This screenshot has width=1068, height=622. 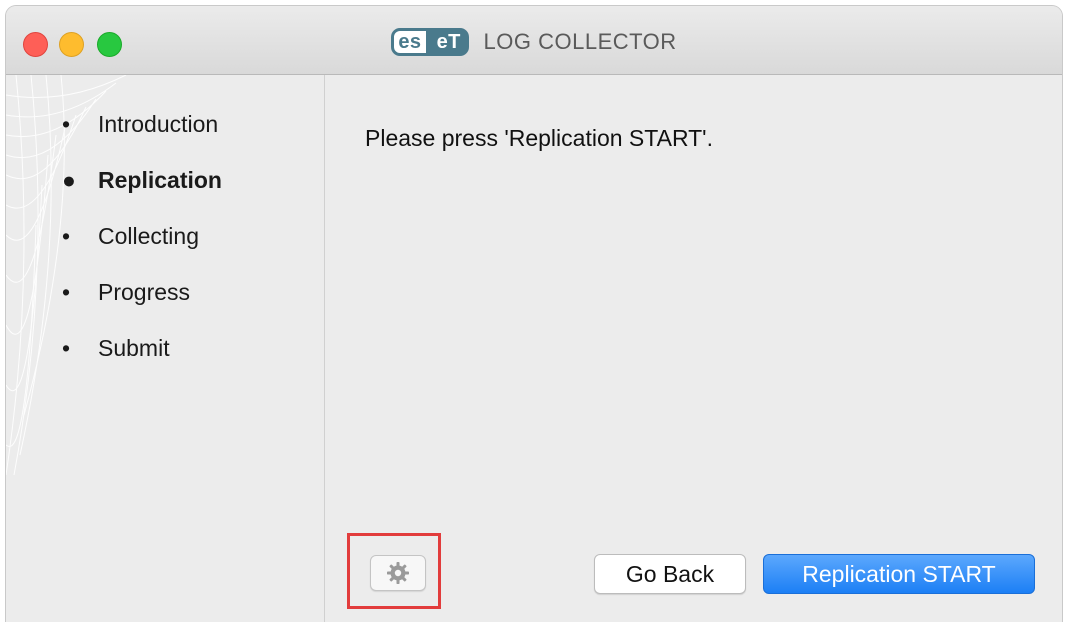 What do you see at coordinates (134, 348) in the screenshot?
I see `step-label: Submit` at bounding box center [134, 348].